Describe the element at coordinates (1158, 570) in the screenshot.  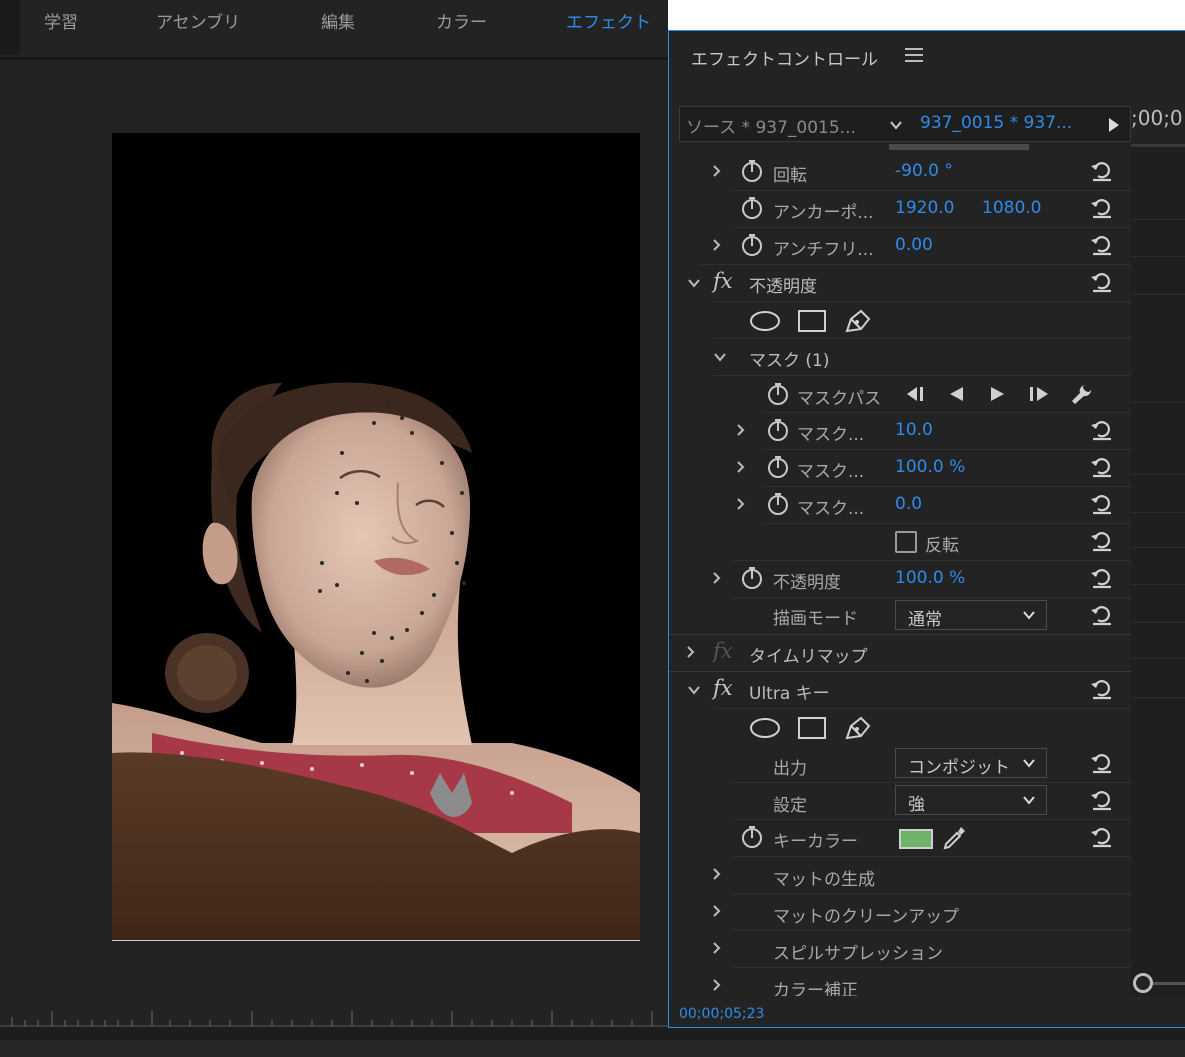
I see `keyframe-timeline-area` at that location.